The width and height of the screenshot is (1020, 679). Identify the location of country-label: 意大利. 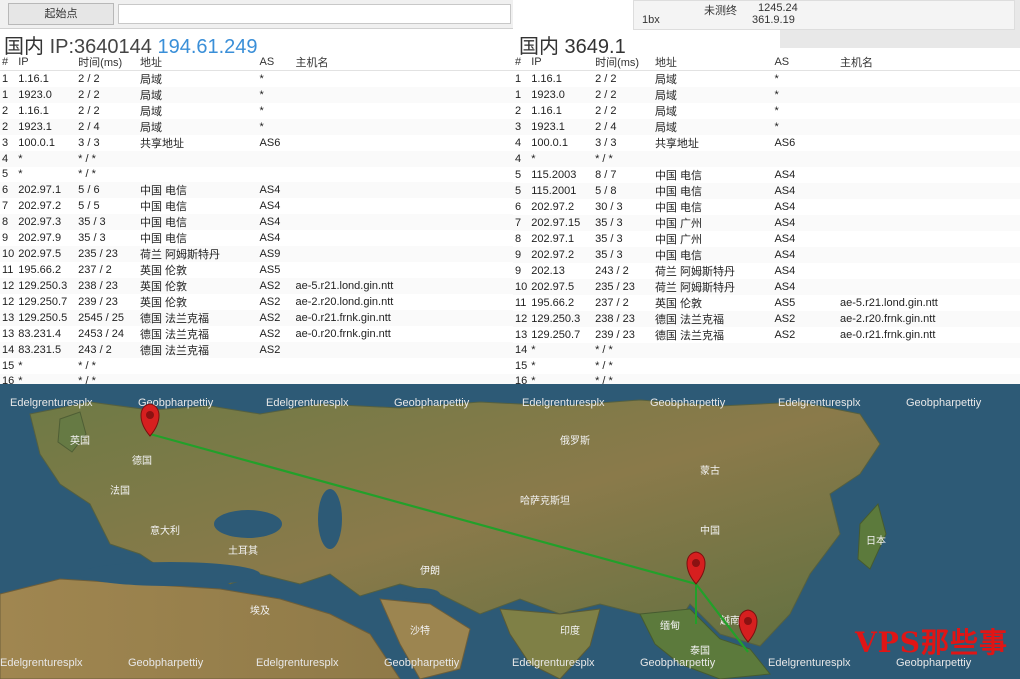
(165, 530).